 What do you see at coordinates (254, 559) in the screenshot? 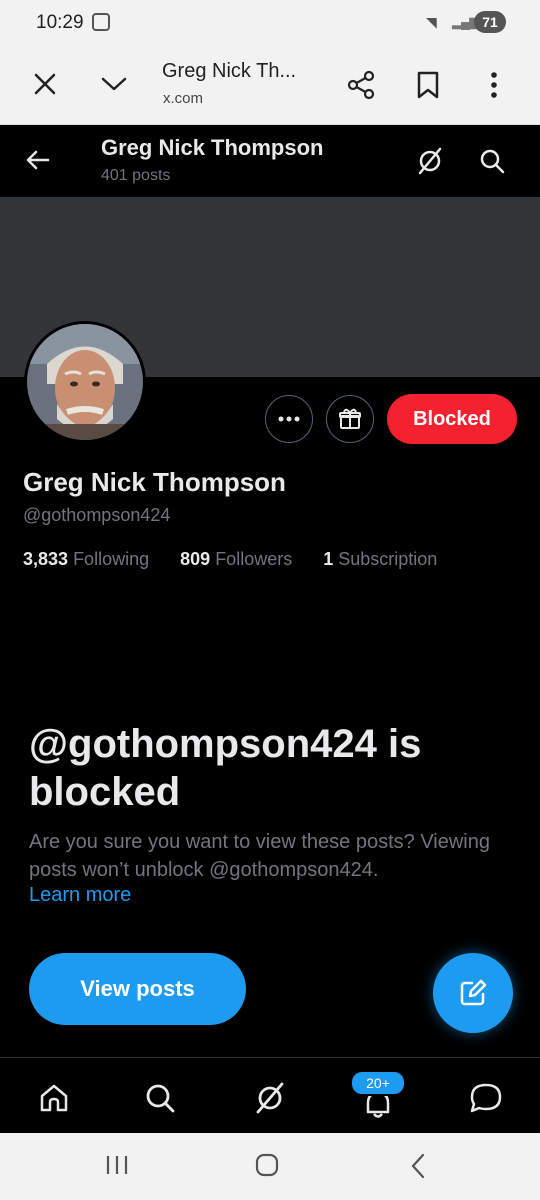
I see `followers-label: Followers` at bounding box center [254, 559].